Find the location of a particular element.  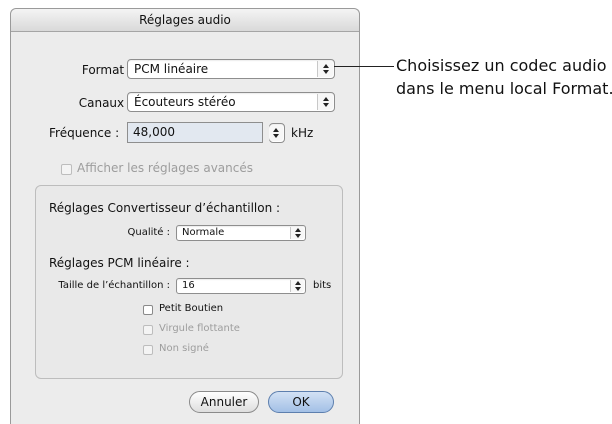

advanced-settings-label: Afficher les réglages avancés is located at coordinates (165, 168).